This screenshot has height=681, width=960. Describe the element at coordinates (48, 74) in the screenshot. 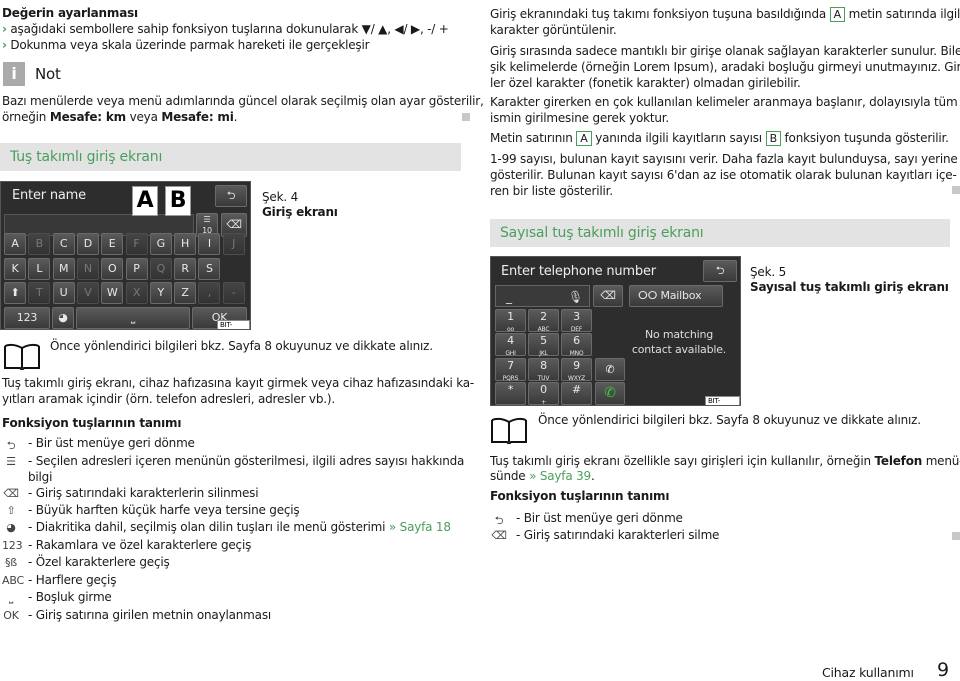

I see `note-title: Not` at that location.